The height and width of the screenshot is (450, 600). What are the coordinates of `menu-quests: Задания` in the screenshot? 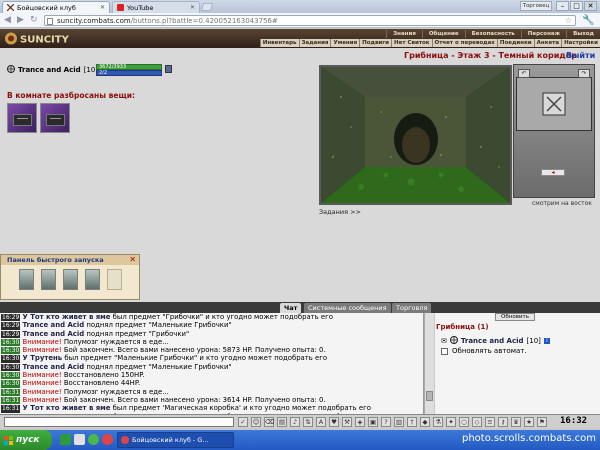 It's located at (314, 43).